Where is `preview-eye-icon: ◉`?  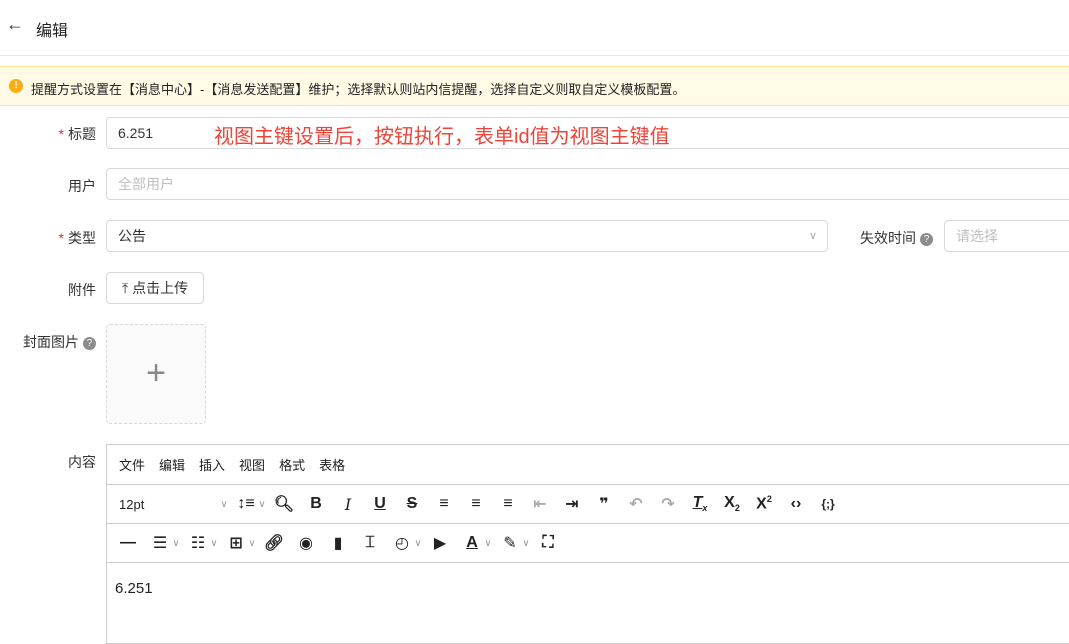
preview-eye-icon: ◉ is located at coordinates (306, 543).